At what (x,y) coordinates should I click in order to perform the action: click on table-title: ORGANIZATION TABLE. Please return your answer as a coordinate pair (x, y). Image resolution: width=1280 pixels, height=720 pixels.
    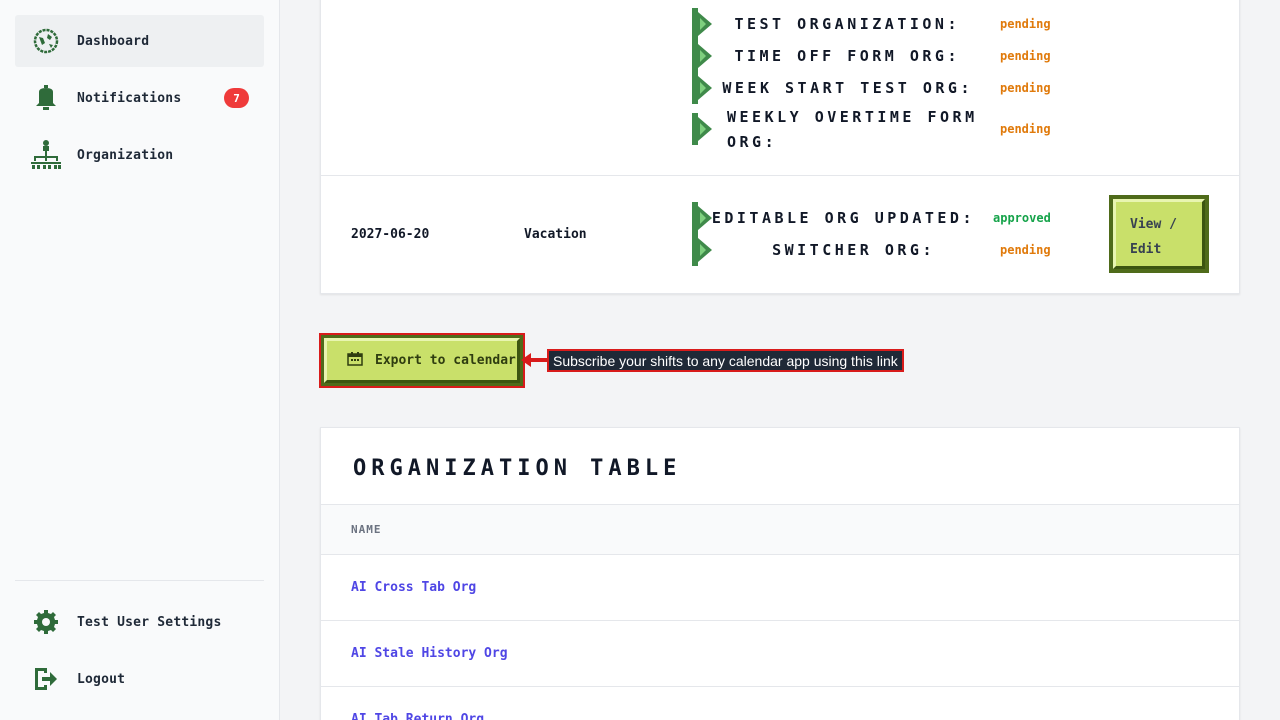
    Looking at the image, I should click on (517, 468).